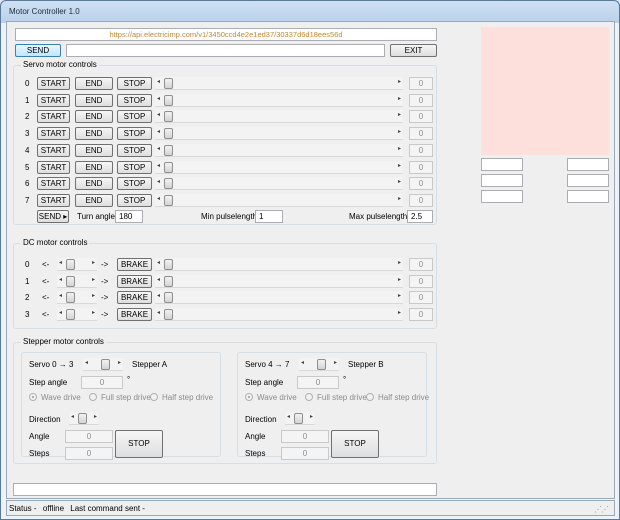  What do you see at coordinates (413, 50) in the screenshot?
I see `exit-button: EXIT` at bounding box center [413, 50].